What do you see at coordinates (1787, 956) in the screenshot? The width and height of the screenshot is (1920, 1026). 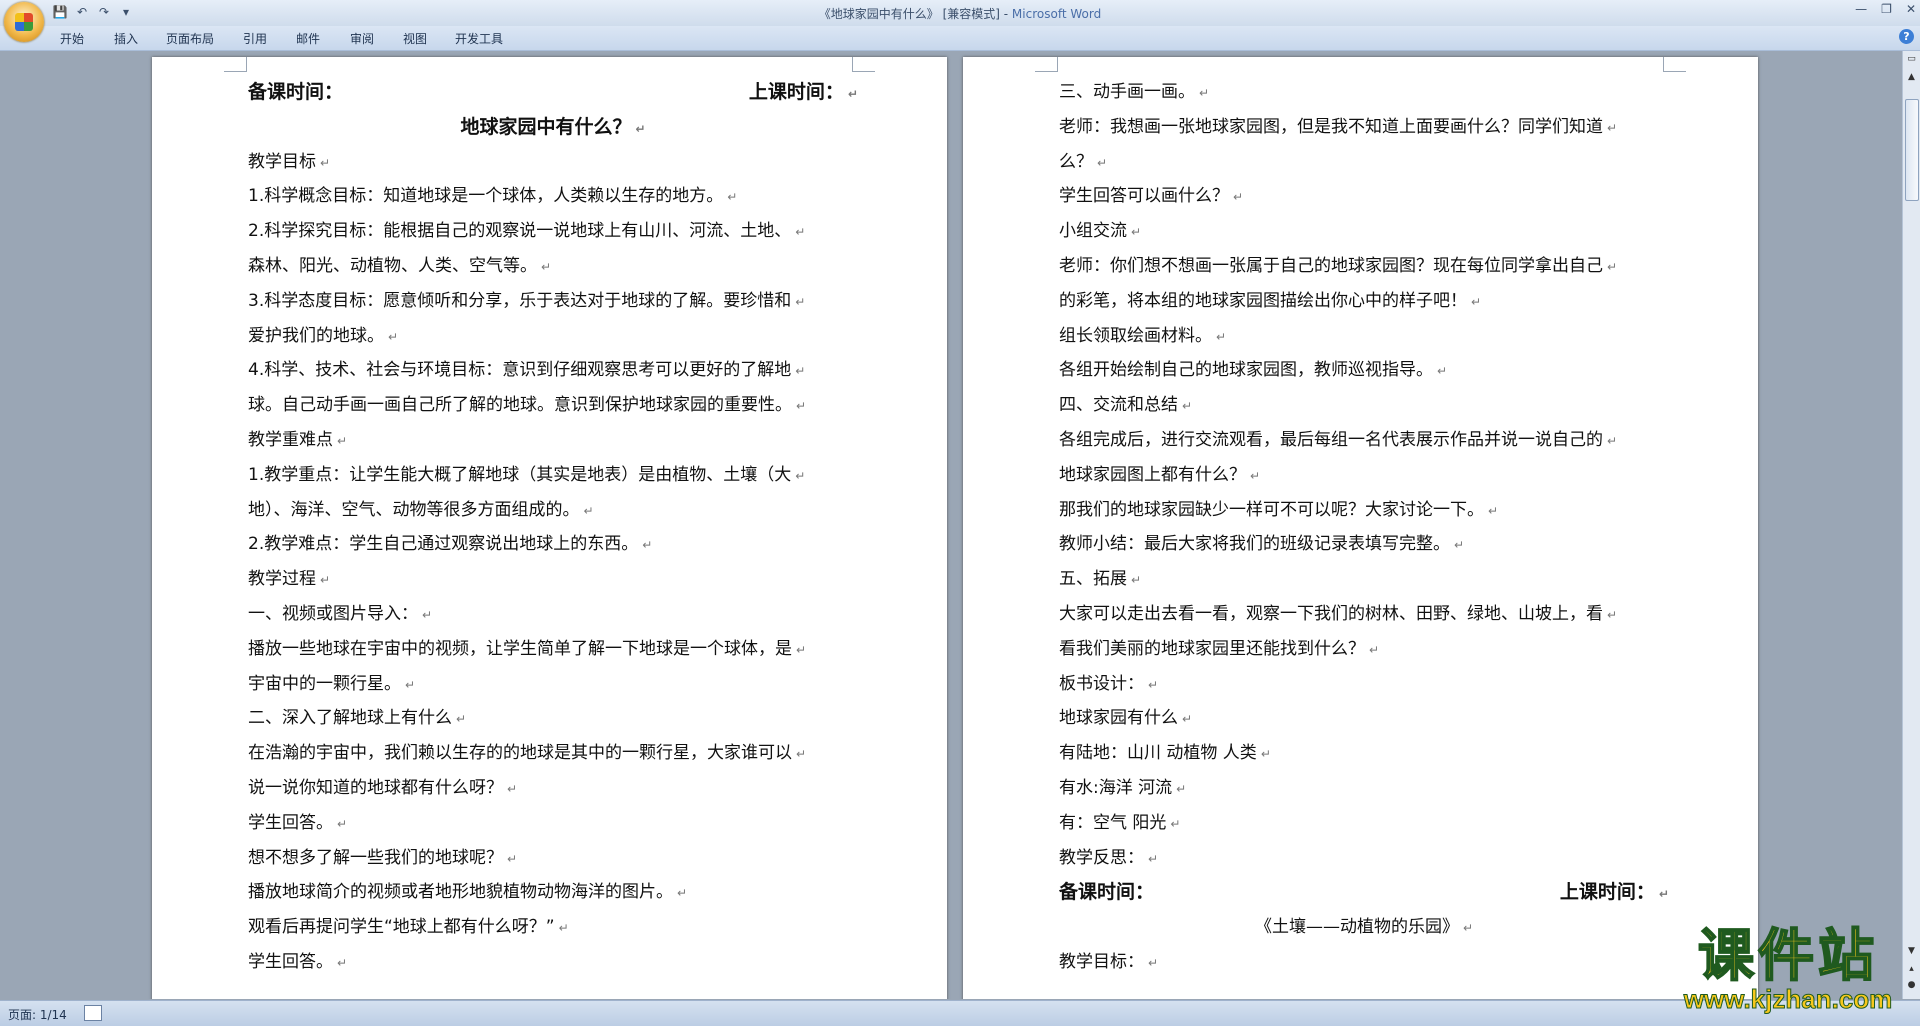 I see `watermark-text: 课件站` at bounding box center [1787, 956].